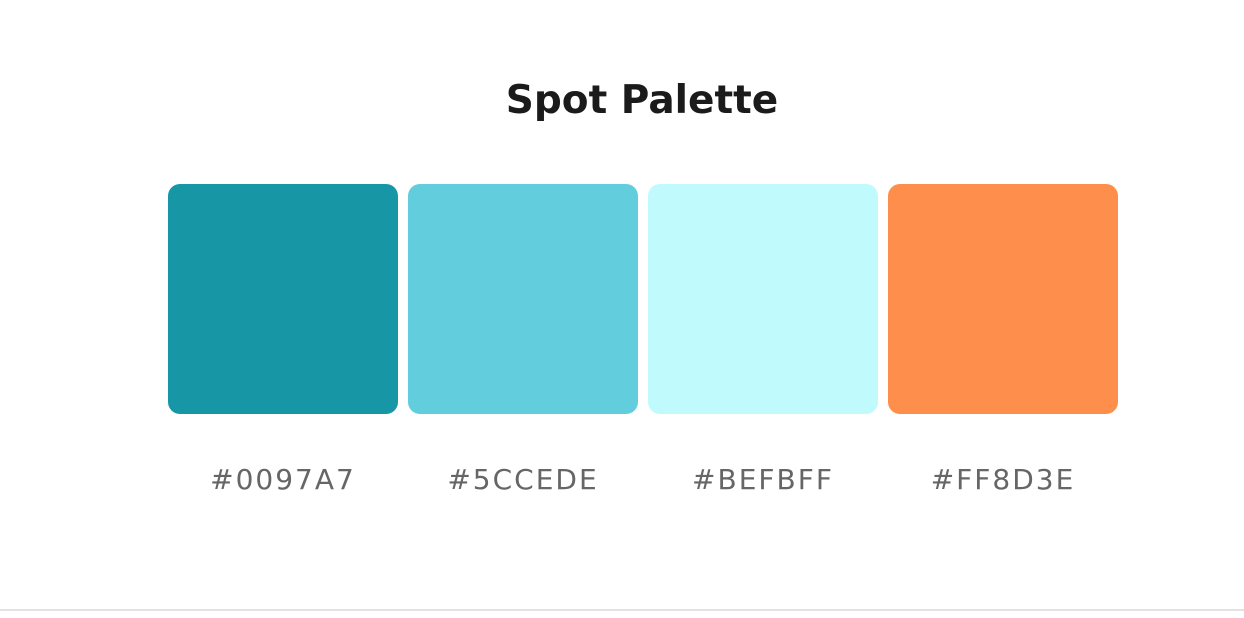  Describe the element at coordinates (642, 100) in the screenshot. I see `palette-title: Spot Palette` at that location.